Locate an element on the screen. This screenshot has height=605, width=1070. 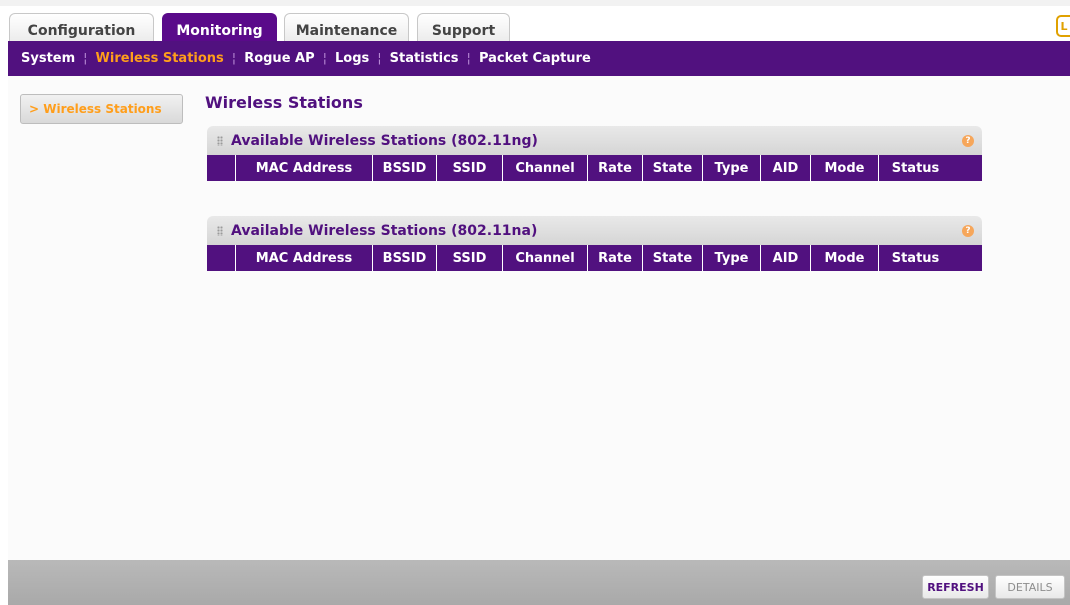
subnav-rogue-ap: Rogue AP is located at coordinates (279, 58).